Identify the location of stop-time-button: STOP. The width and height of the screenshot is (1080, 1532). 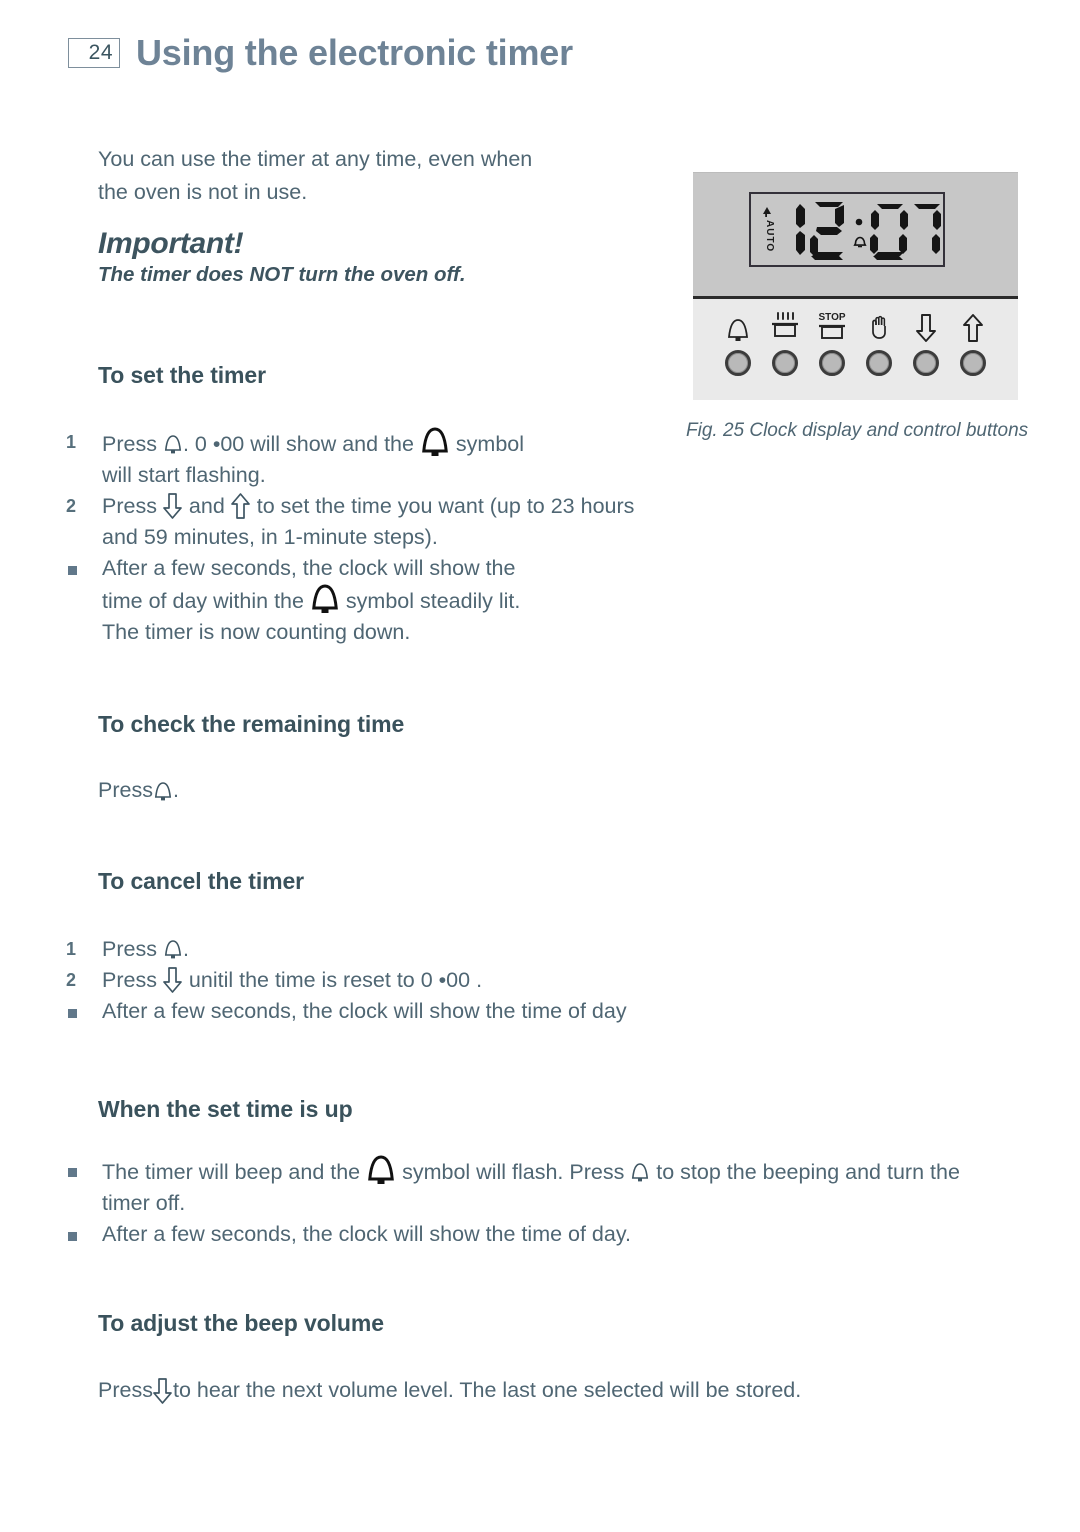
(832, 341).